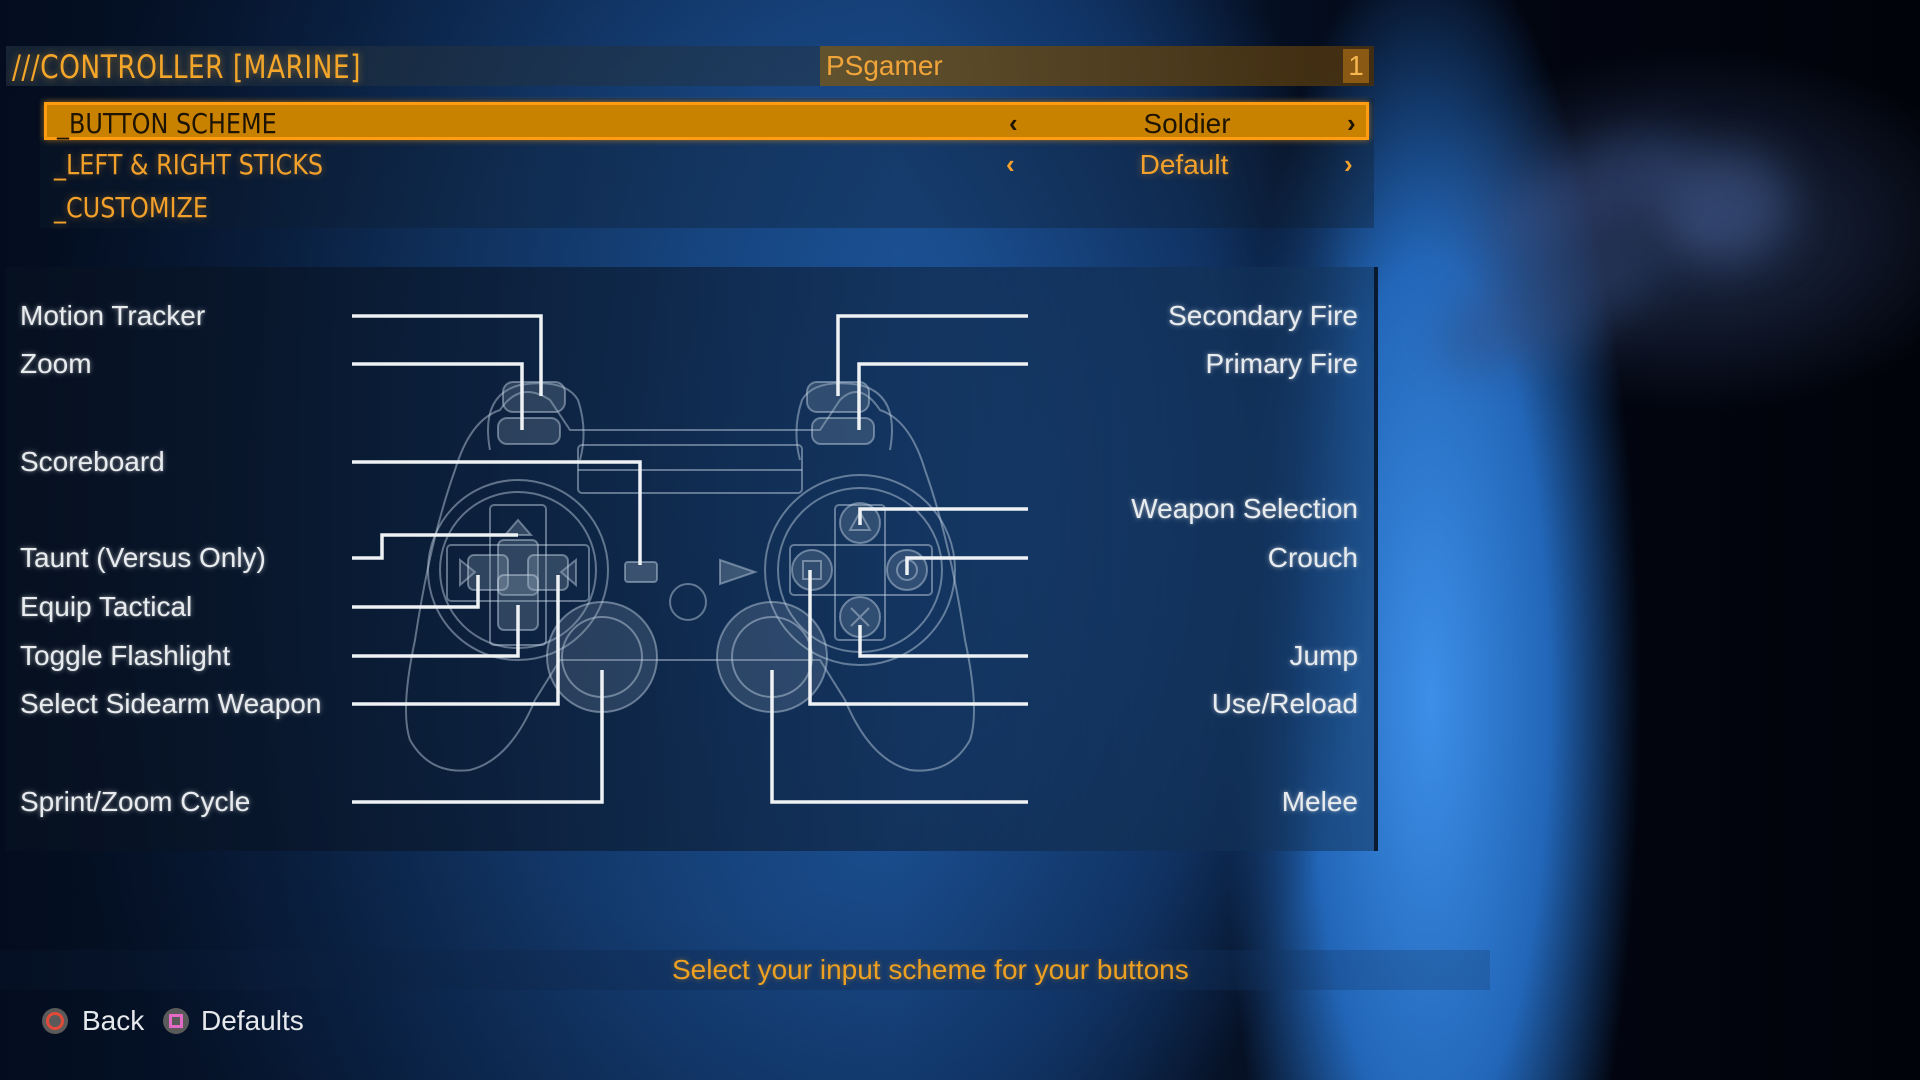  I want to click on square-button-icon, so click(176, 1021).